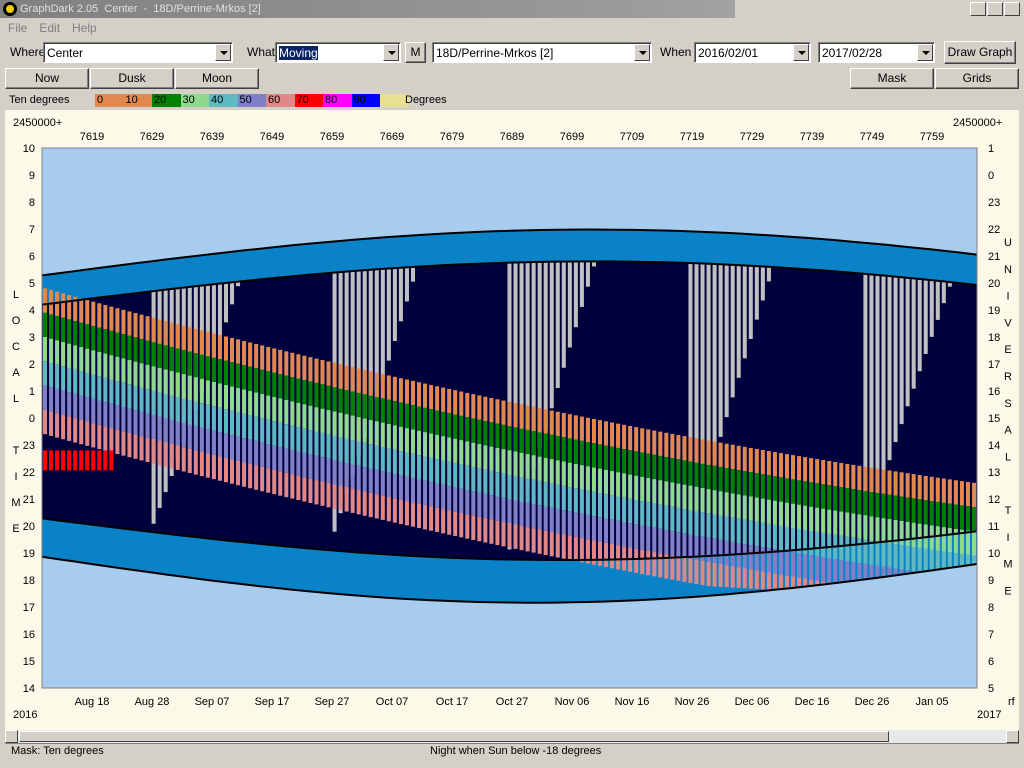  Describe the element at coordinates (32, 176) in the screenshot. I see `local-hour-tick: 9` at that location.